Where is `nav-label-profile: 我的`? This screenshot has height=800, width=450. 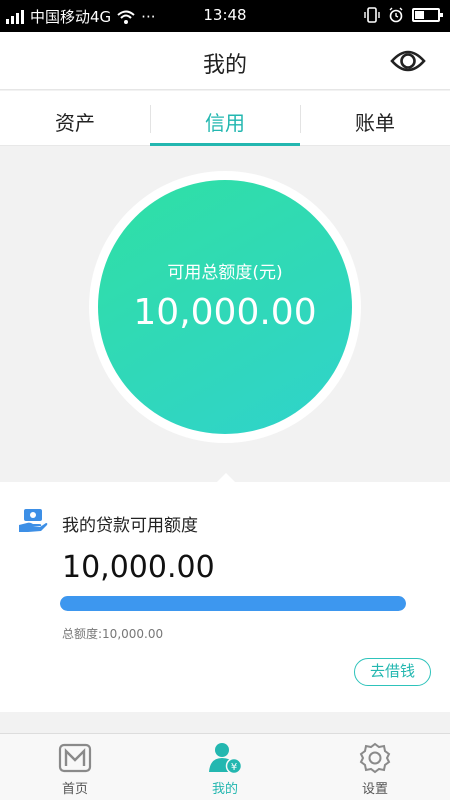
nav-label-profile: 我的 is located at coordinates (224, 789).